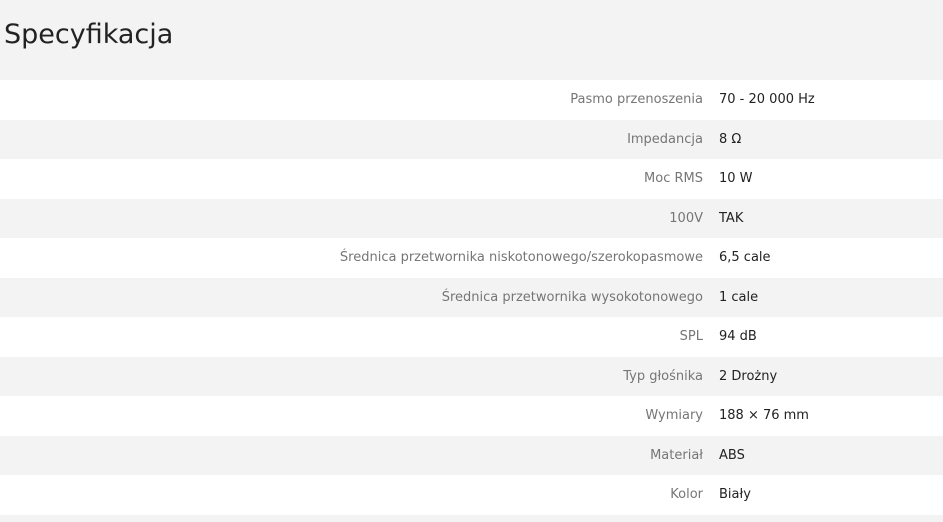  What do you see at coordinates (686, 218) in the screenshot?
I see `spec-label: 100V` at bounding box center [686, 218].